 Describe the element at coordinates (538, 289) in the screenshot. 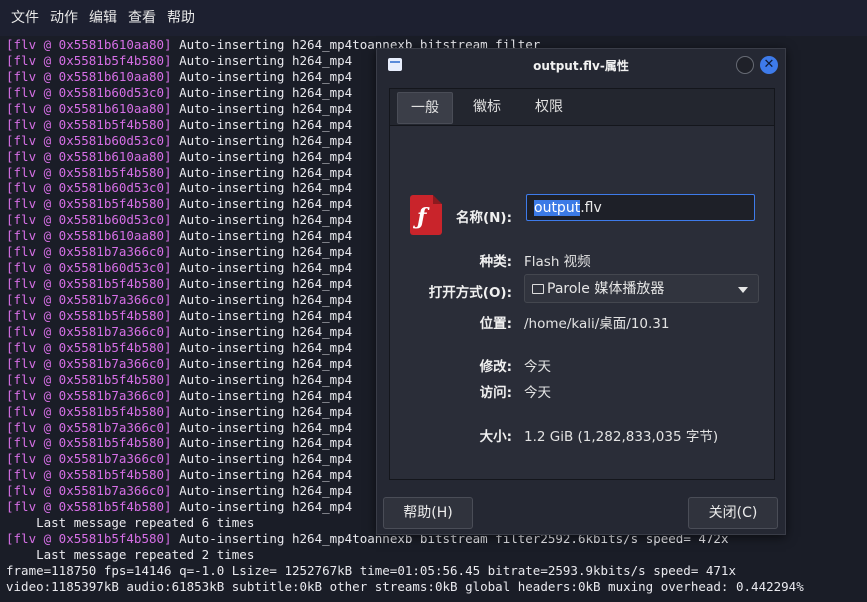

I see `media-player-icon` at that location.